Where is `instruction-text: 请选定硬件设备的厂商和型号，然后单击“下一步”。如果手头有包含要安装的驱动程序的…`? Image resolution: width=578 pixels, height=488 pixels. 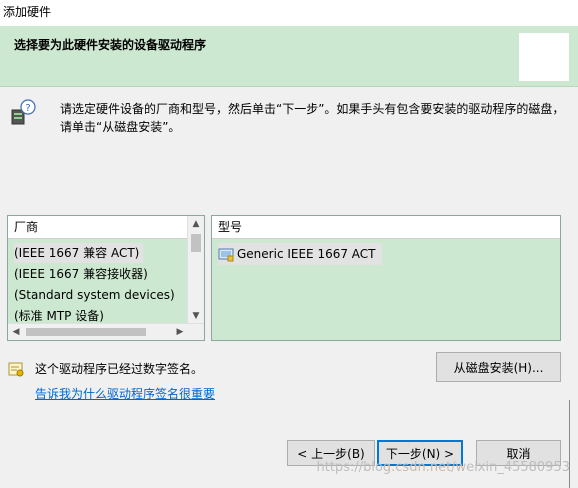
instruction-text: 请选定硬件设备的厂商和型号，然后单击“下一步”。如果手头有包含要安装的驱动程序的… is located at coordinates (312, 118).